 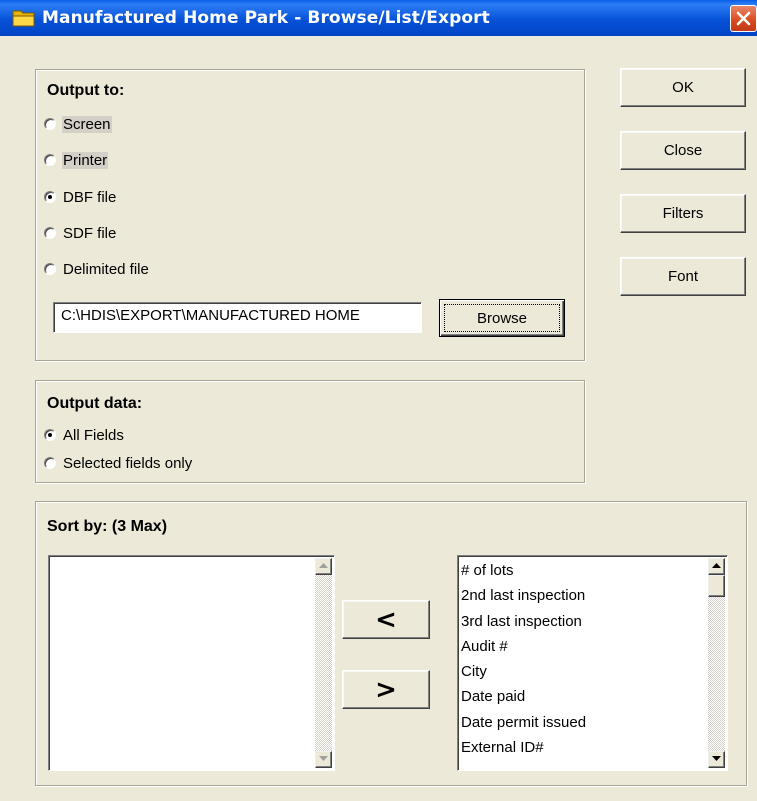 What do you see at coordinates (106, 269) in the screenshot?
I see `radio-delimited-file-label: Delimited file` at bounding box center [106, 269].